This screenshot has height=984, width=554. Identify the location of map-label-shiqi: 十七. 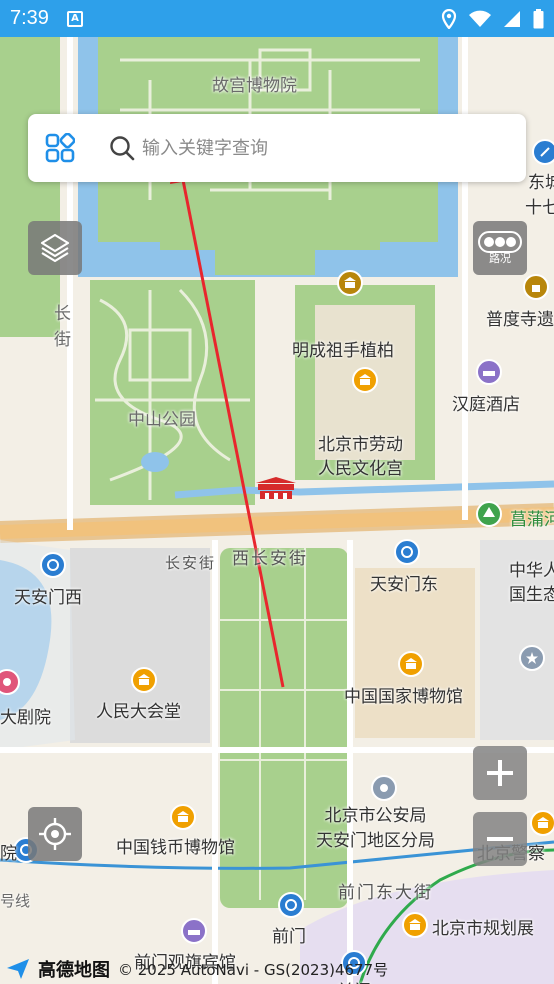
(539, 208).